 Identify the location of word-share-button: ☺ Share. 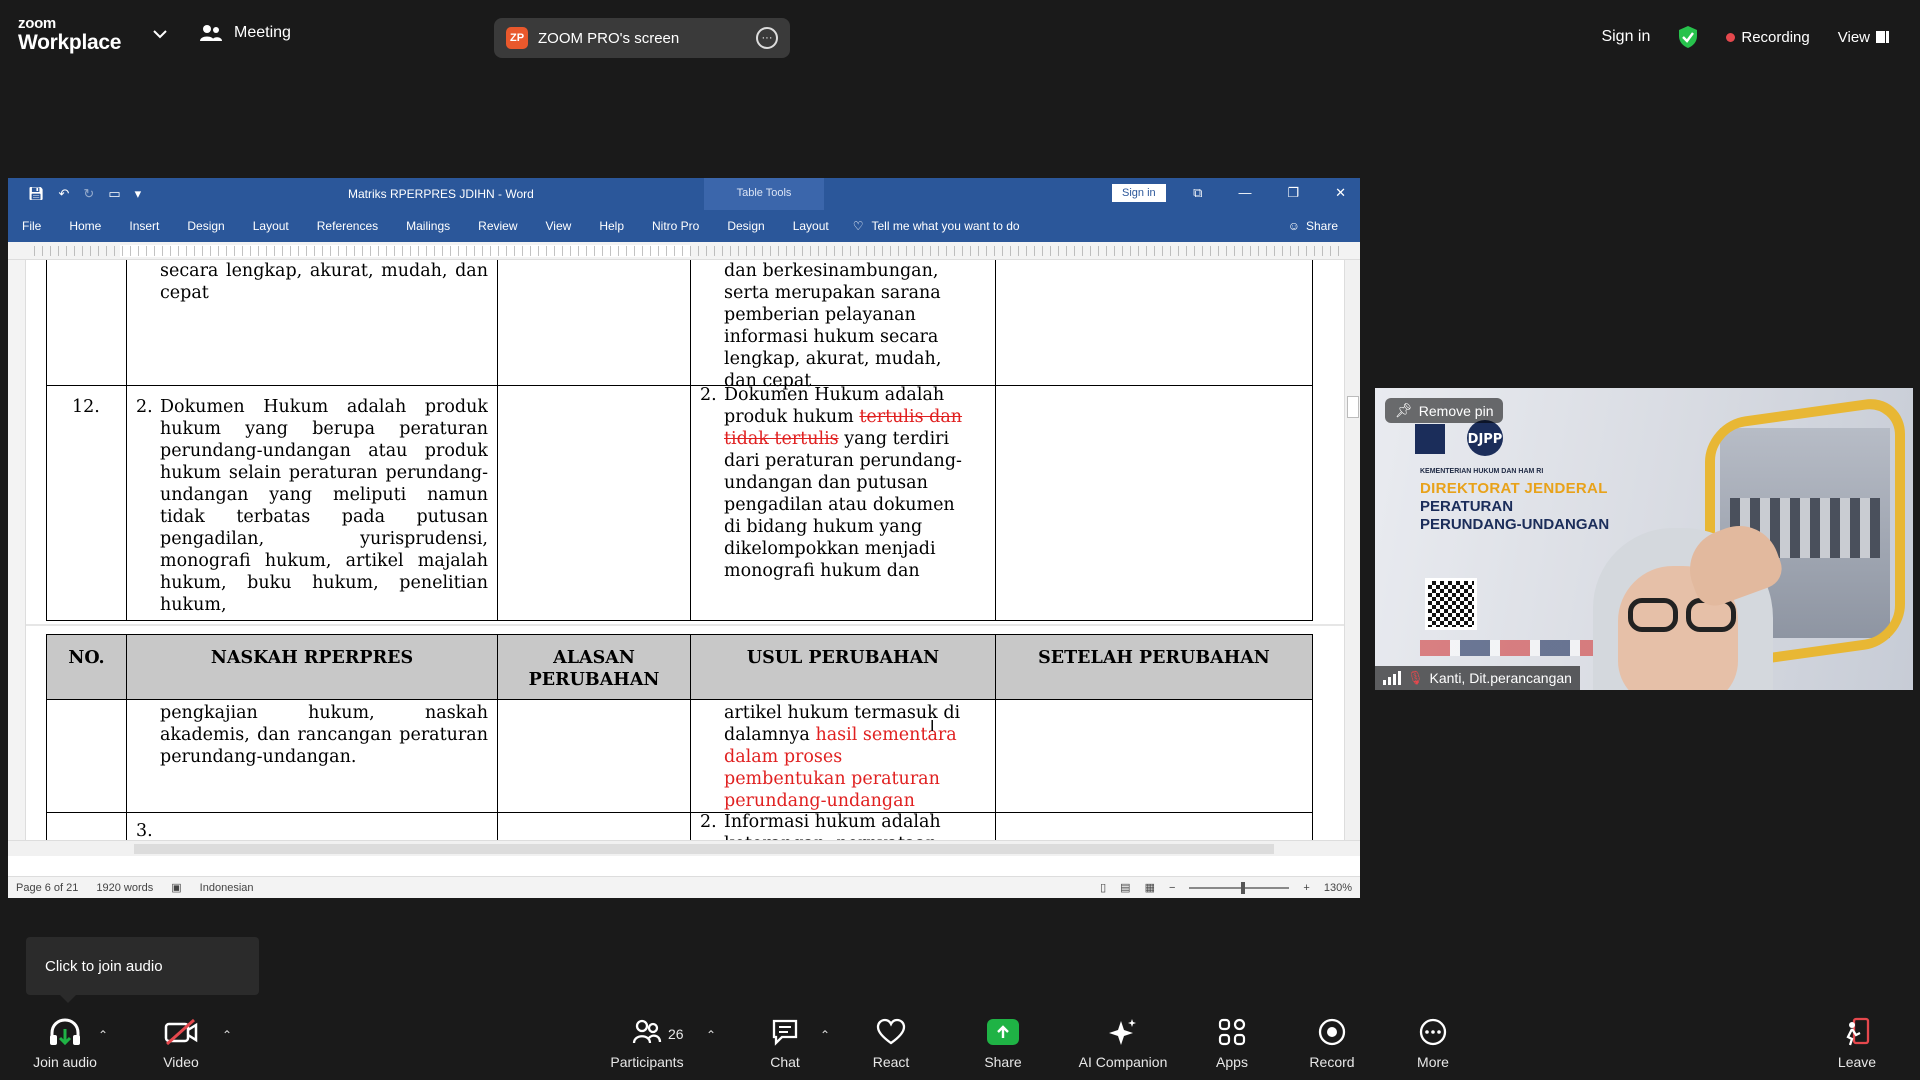
(1313, 226).